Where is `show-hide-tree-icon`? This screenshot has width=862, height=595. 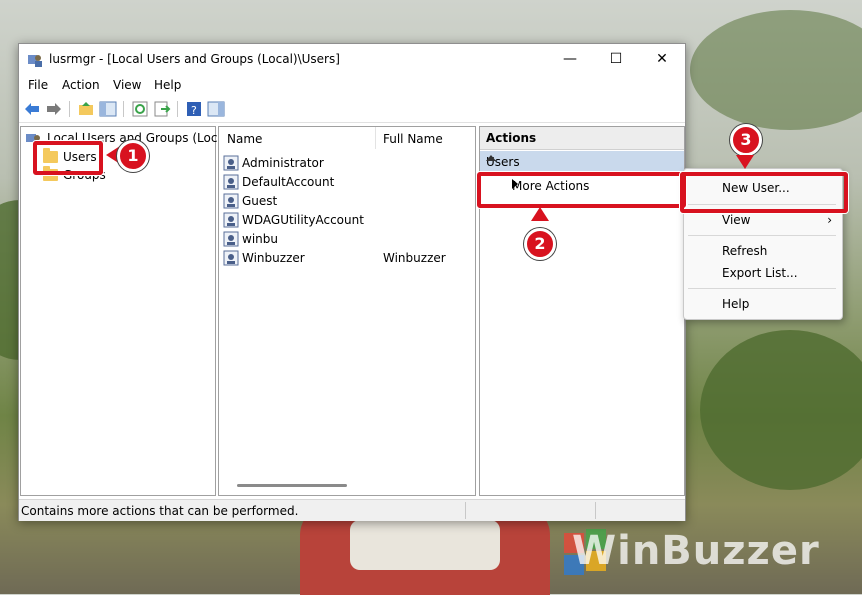
show-hide-tree-icon is located at coordinates (108, 109).